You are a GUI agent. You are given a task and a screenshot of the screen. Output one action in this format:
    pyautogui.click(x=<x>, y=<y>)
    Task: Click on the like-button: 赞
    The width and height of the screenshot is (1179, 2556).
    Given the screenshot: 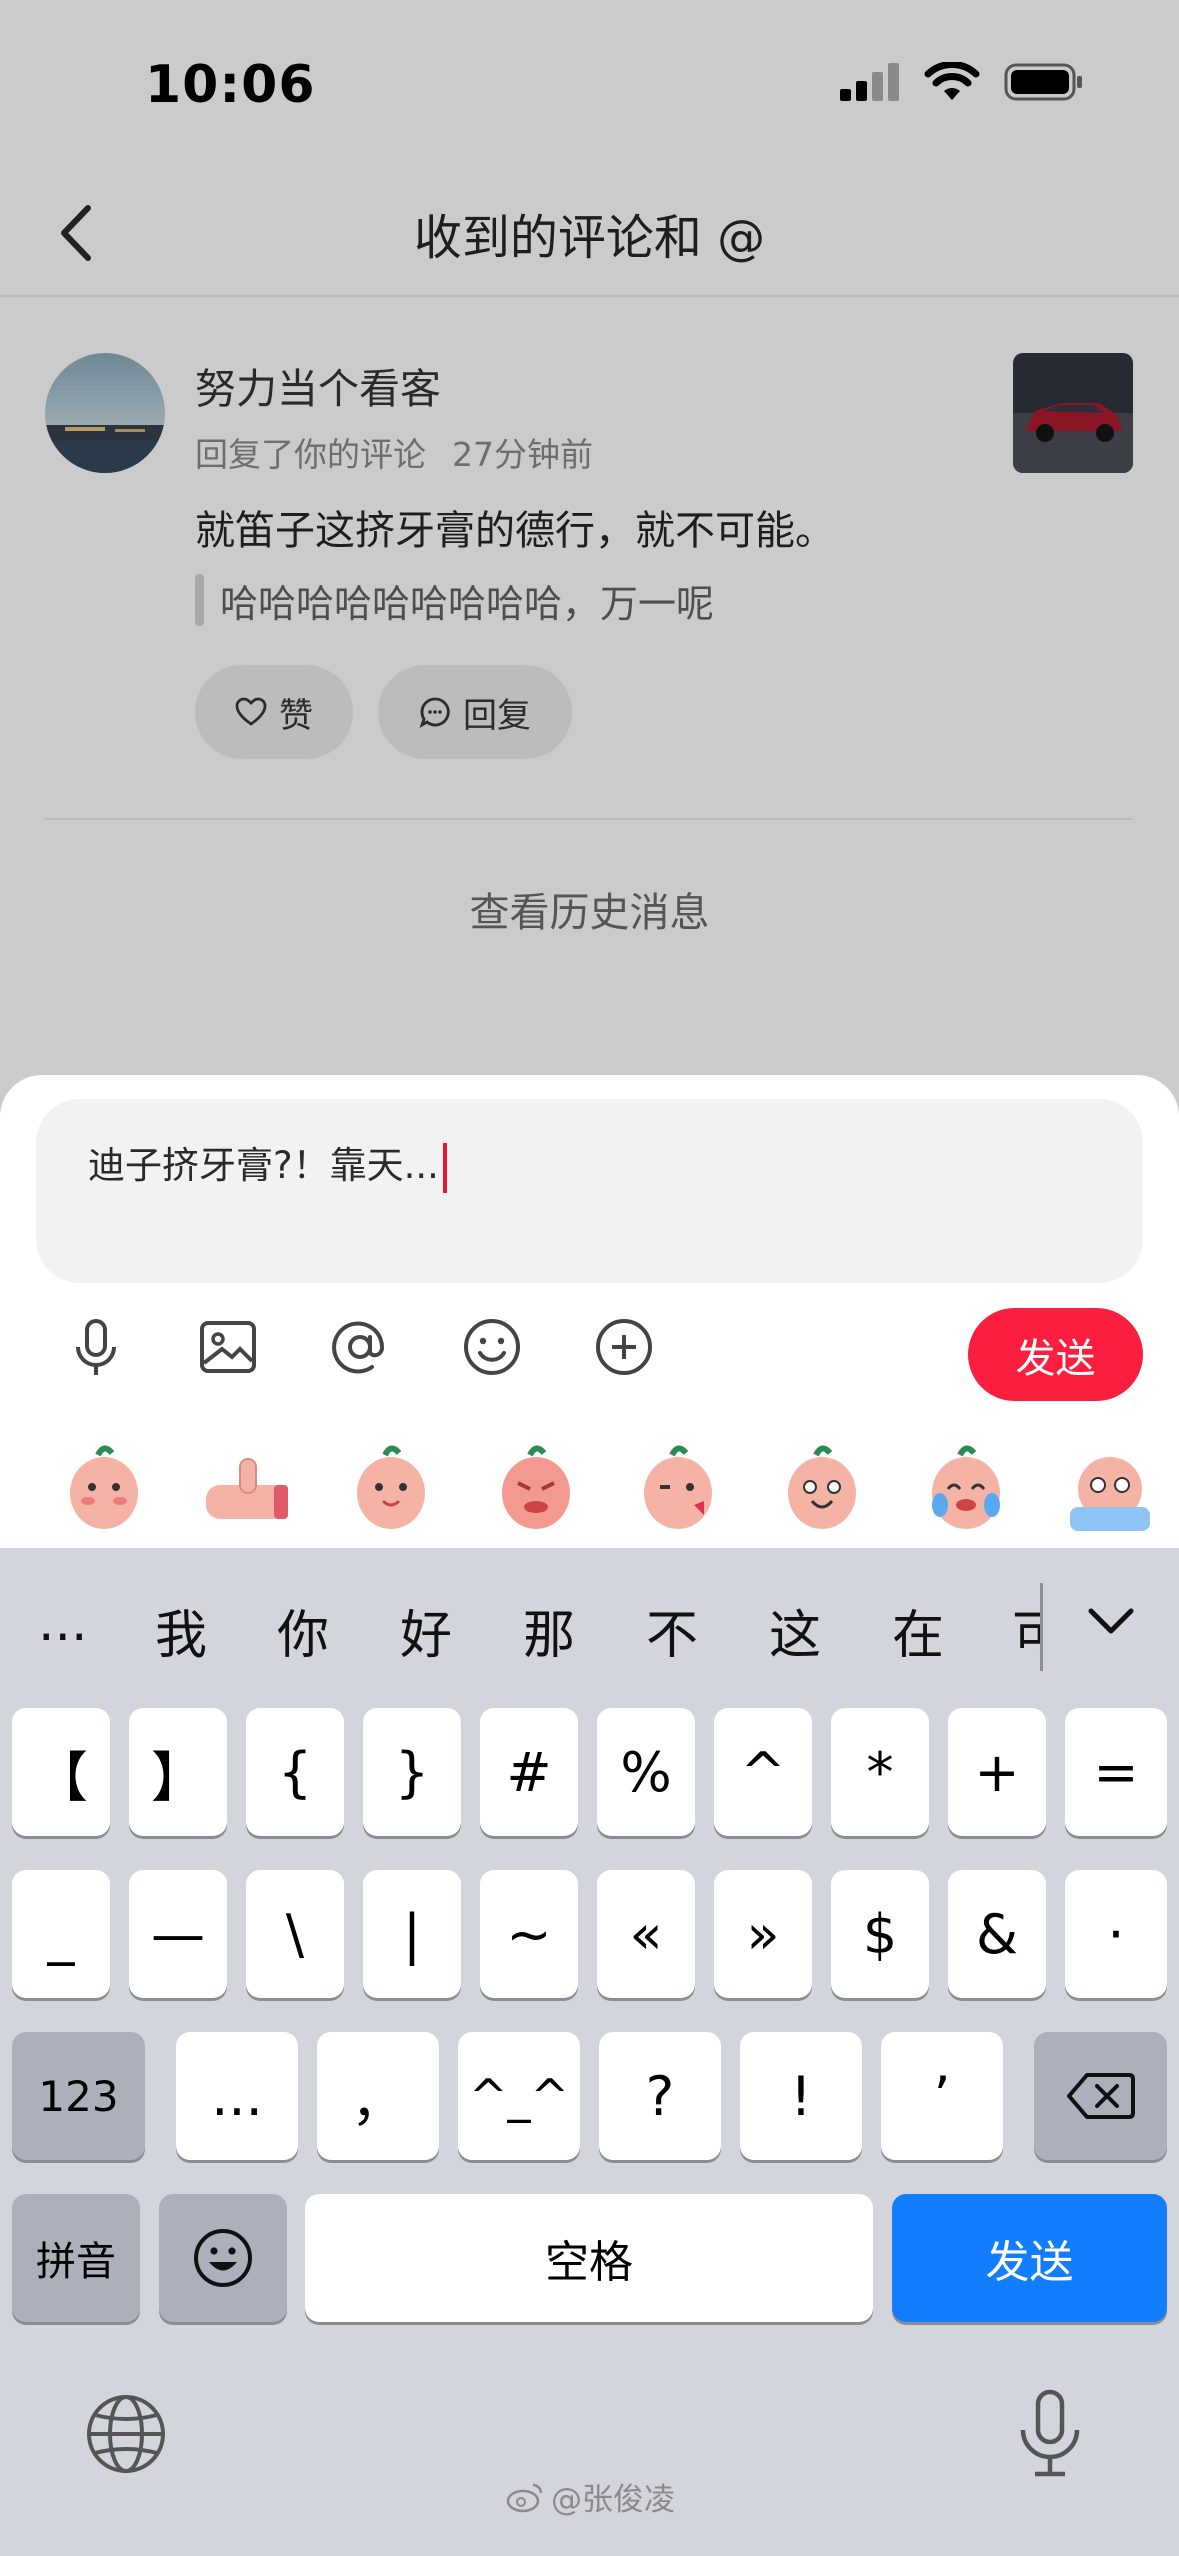 What is the action you would take?
    pyautogui.click(x=274, y=712)
    